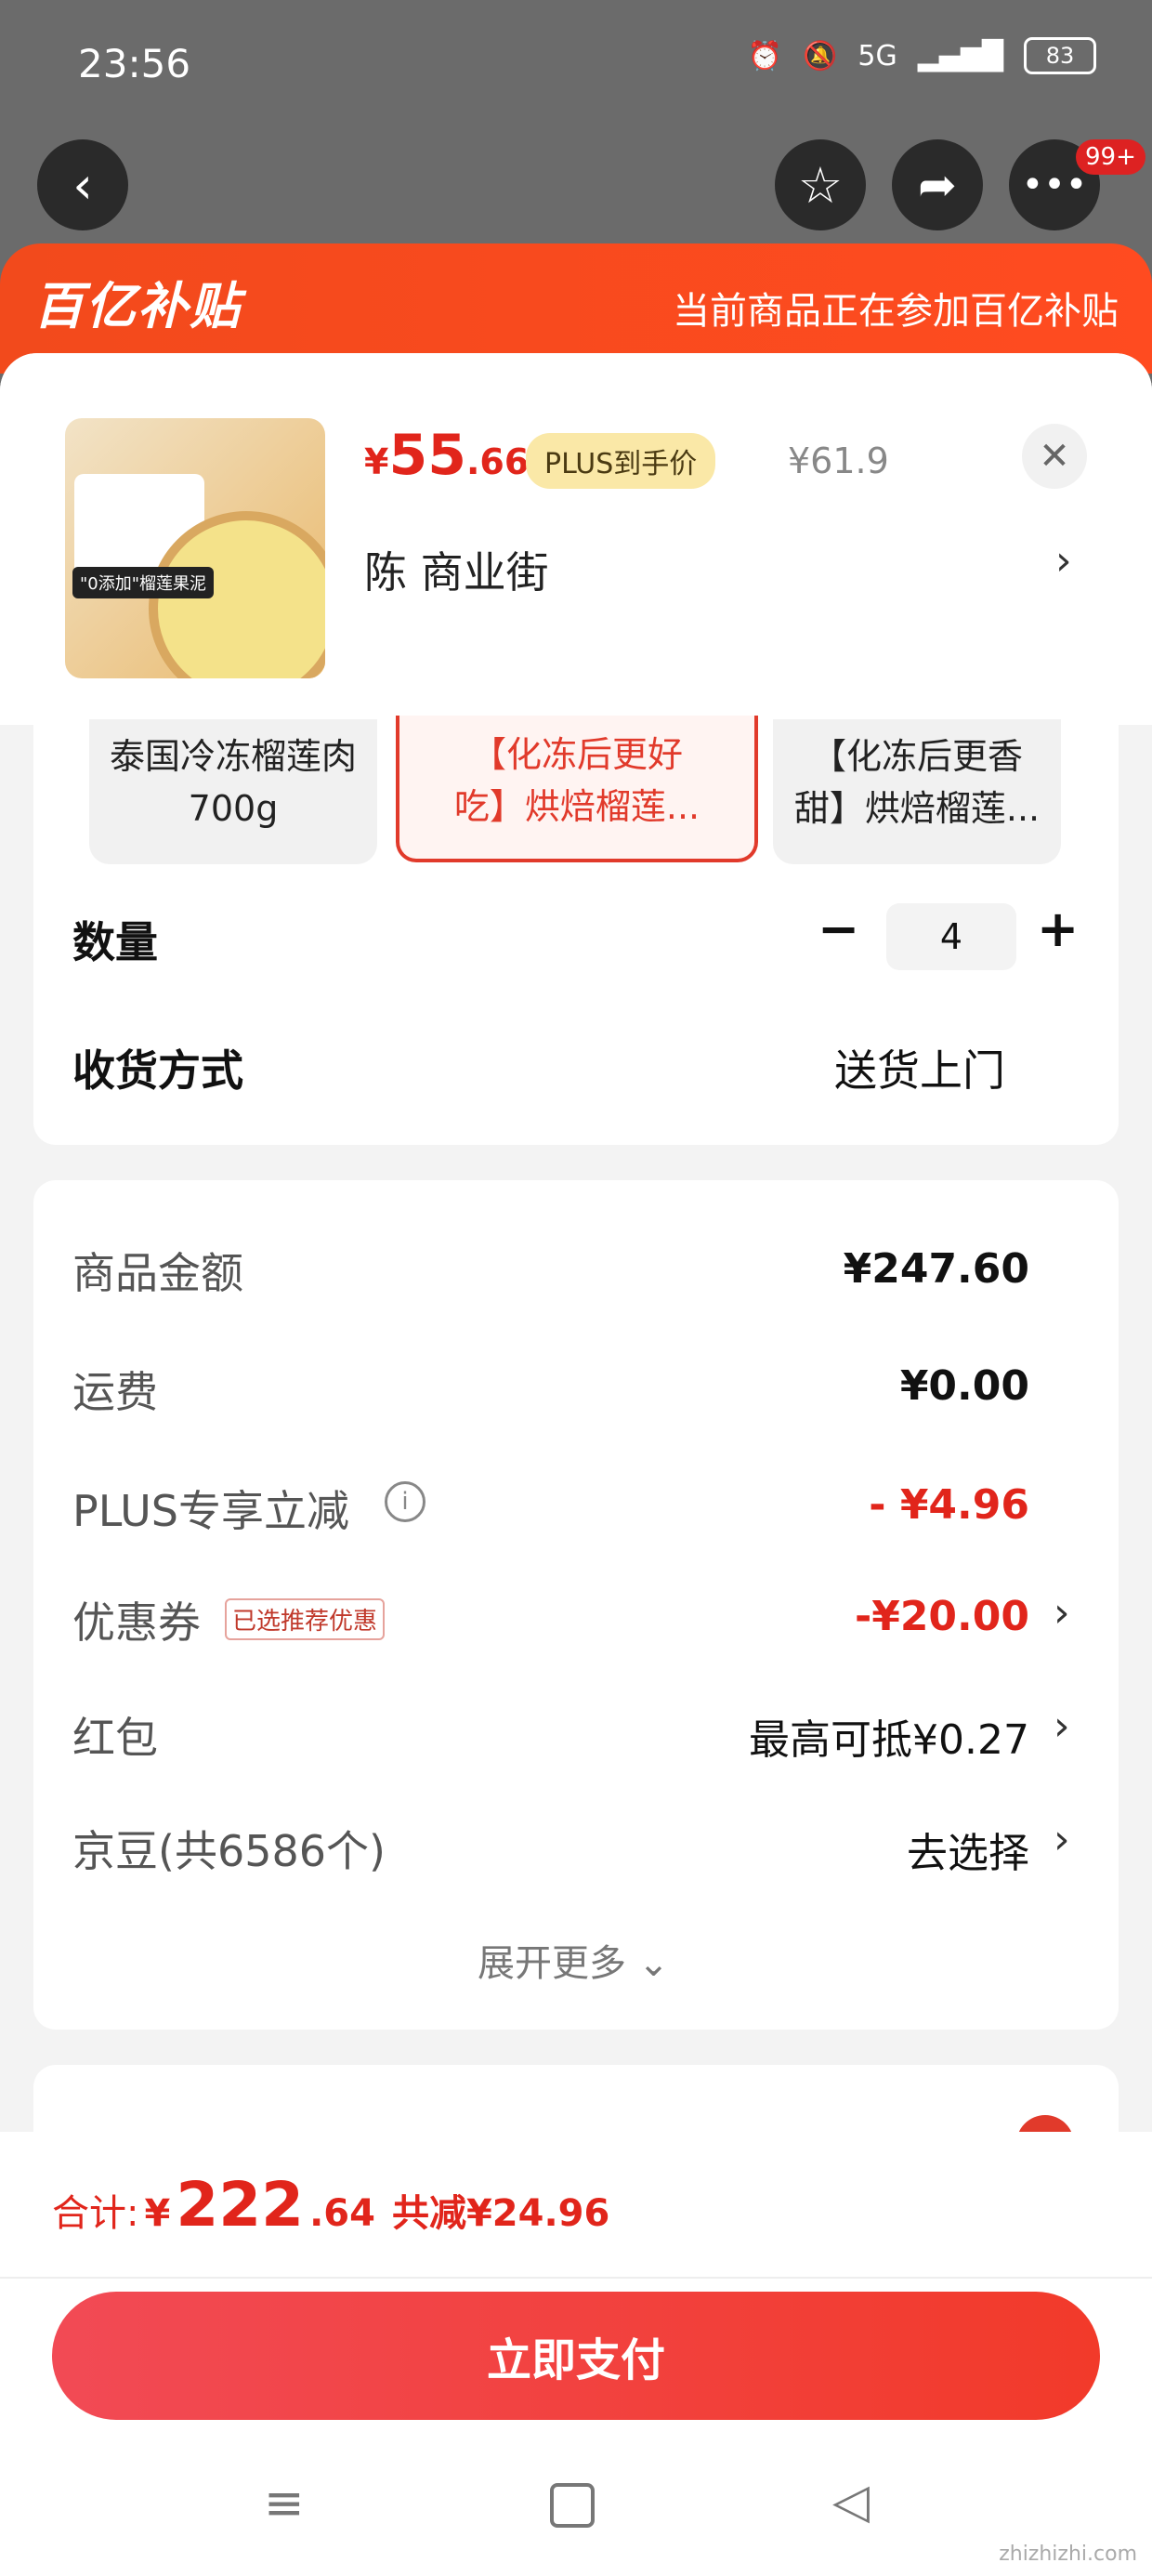 This screenshot has width=1152, height=2576. What do you see at coordinates (942, 1616) in the screenshot?
I see `coupon-value: -¥20.00` at bounding box center [942, 1616].